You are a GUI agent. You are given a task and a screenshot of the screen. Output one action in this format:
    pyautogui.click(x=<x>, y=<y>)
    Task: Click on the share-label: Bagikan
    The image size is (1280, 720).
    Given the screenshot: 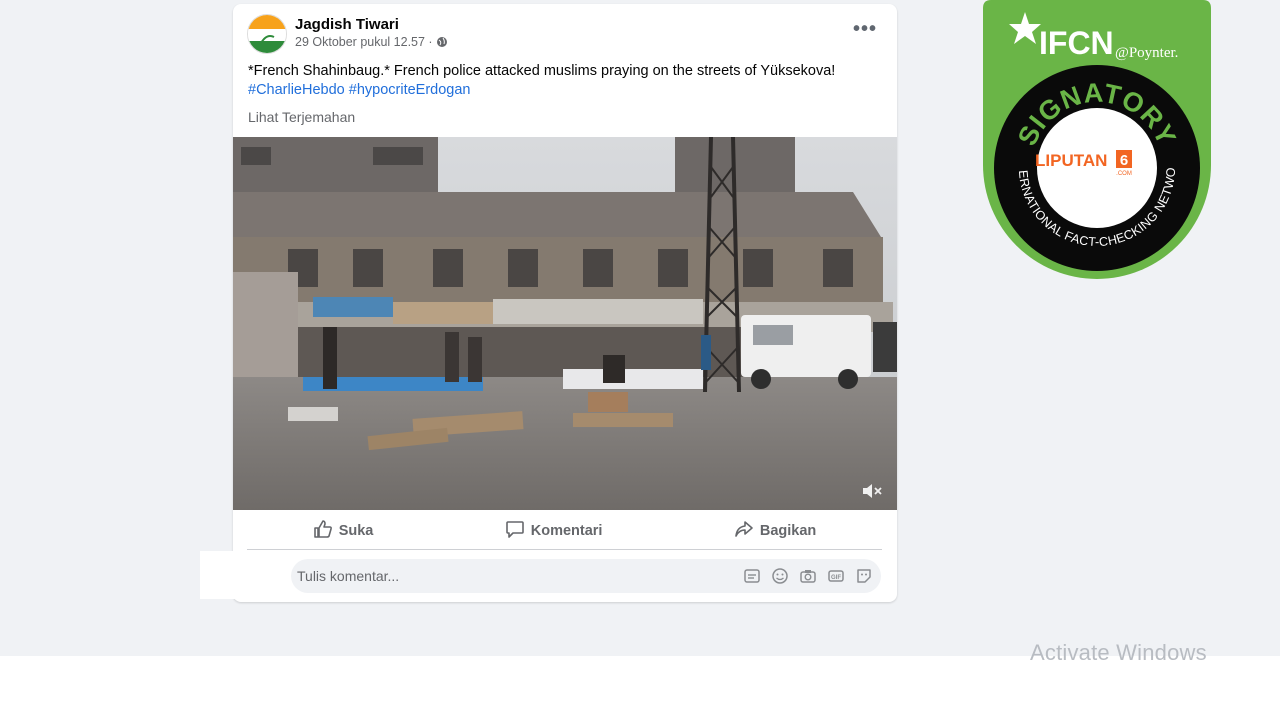 What is the action you would take?
    pyautogui.click(x=788, y=530)
    